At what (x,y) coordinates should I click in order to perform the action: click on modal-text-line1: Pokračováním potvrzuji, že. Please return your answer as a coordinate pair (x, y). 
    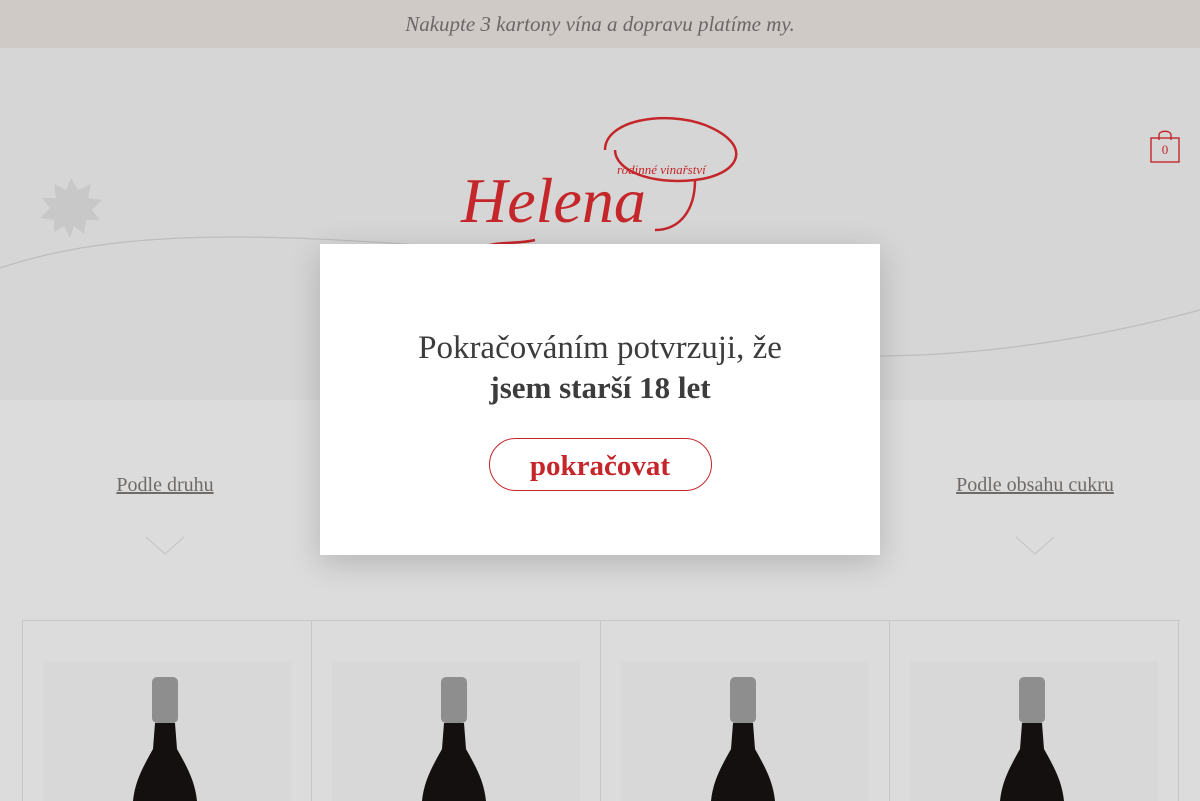
    Looking at the image, I should click on (600, 348).